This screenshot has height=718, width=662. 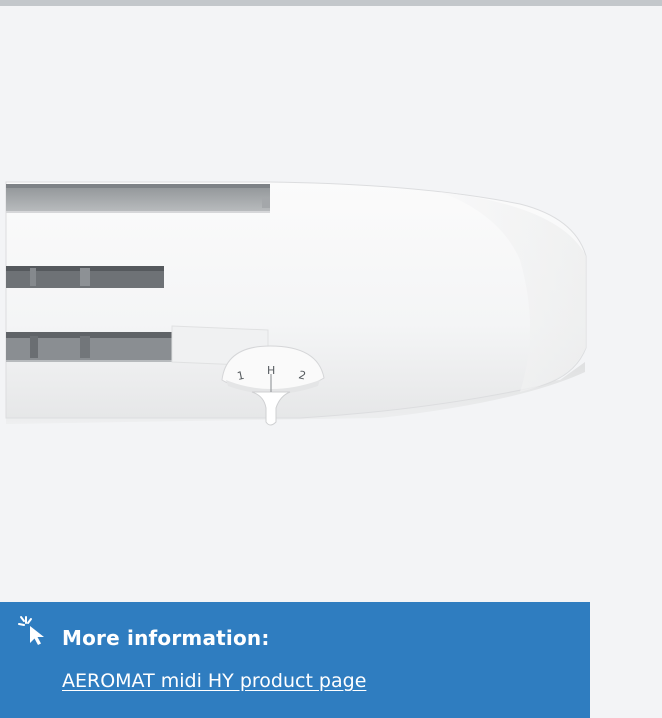 I want to click on product-page-link: AEROMAT midi HY product page, so click(x=214, y=681).